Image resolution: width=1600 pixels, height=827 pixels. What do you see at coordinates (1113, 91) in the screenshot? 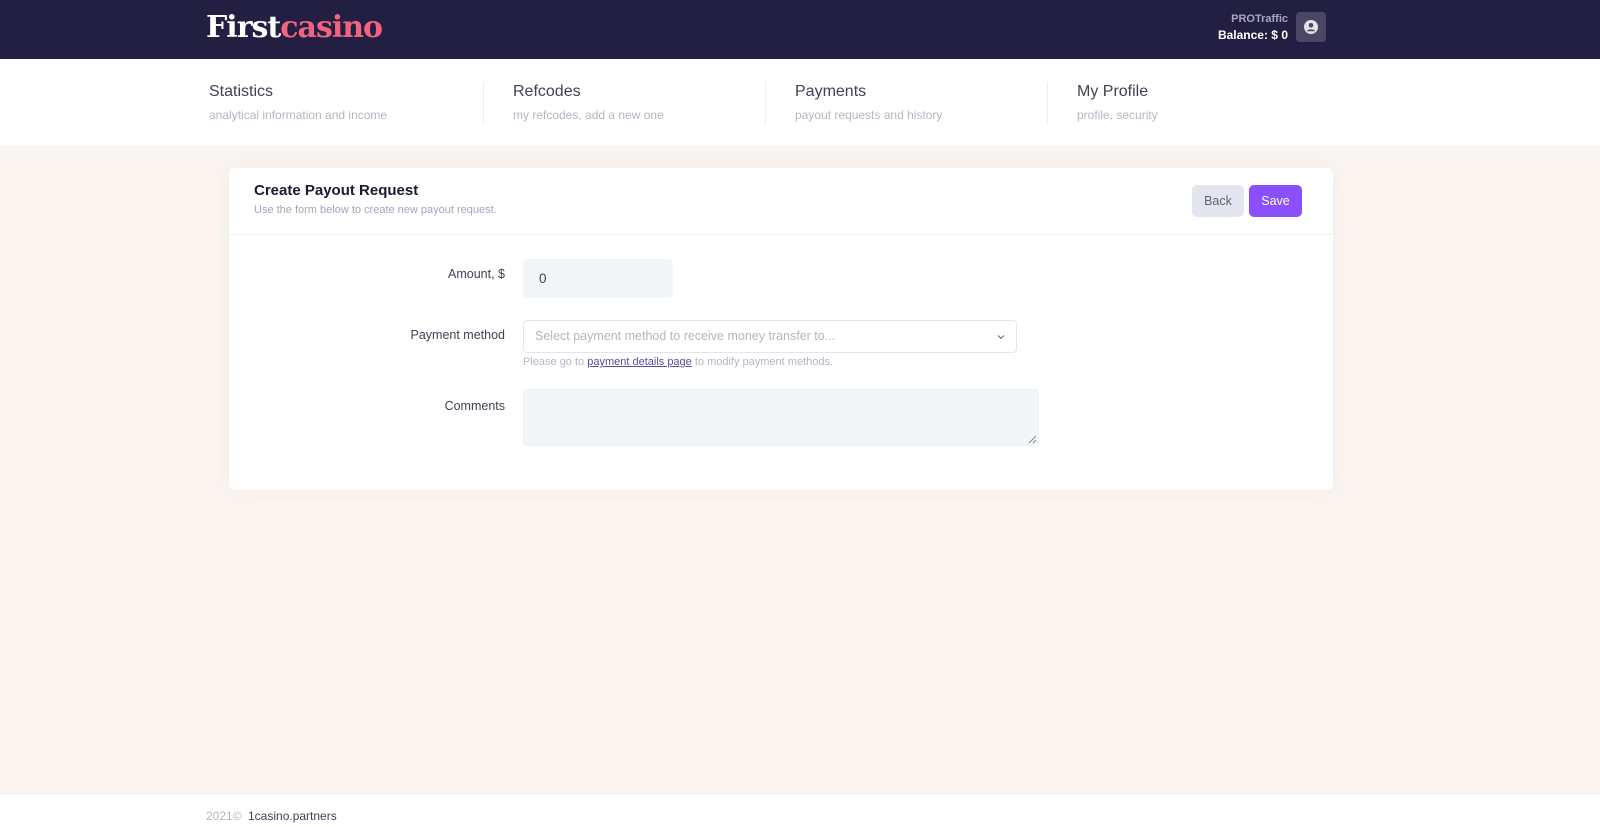
I see `nav-title: My Profile` at bounding box center [1113, 91].